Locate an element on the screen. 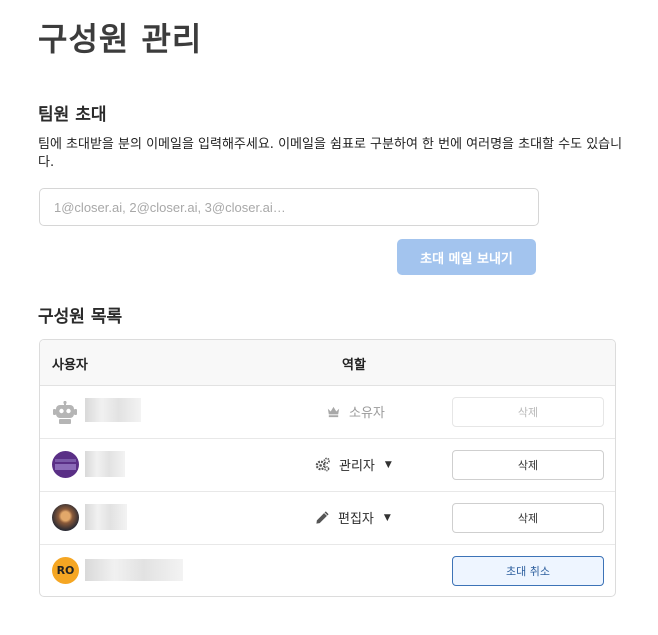 The image size is (658, 635). crown-icon is located at coordinates (333, 412).